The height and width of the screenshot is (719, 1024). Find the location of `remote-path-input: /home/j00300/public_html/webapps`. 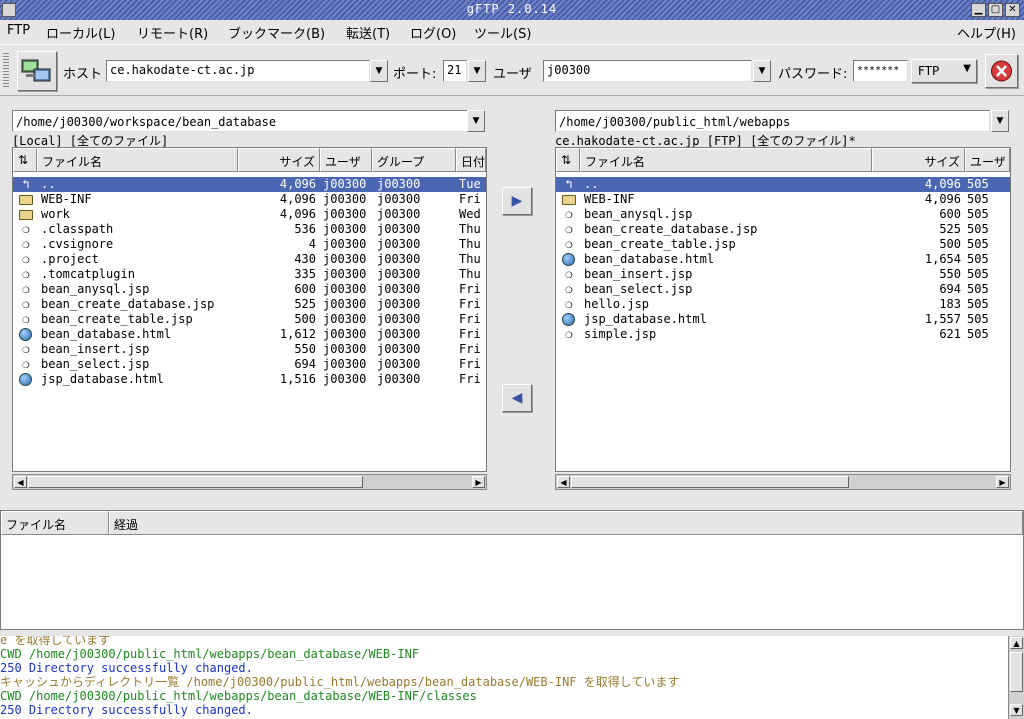

remote-path-input: /home/j00300/public_html/webapps is located at coordinates (772, 121).